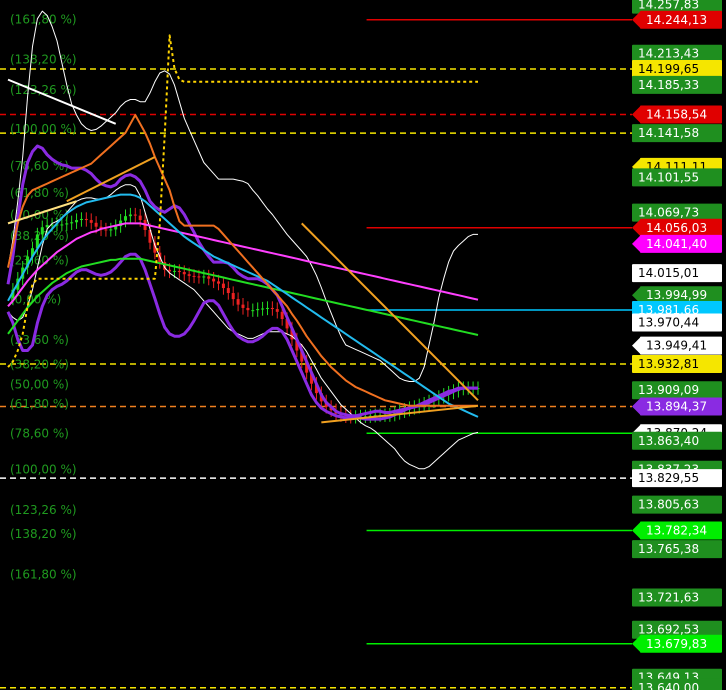 The image size is (726, 690). I want to click on price-tag-label-23: 13.829,55, so click(668, 478).